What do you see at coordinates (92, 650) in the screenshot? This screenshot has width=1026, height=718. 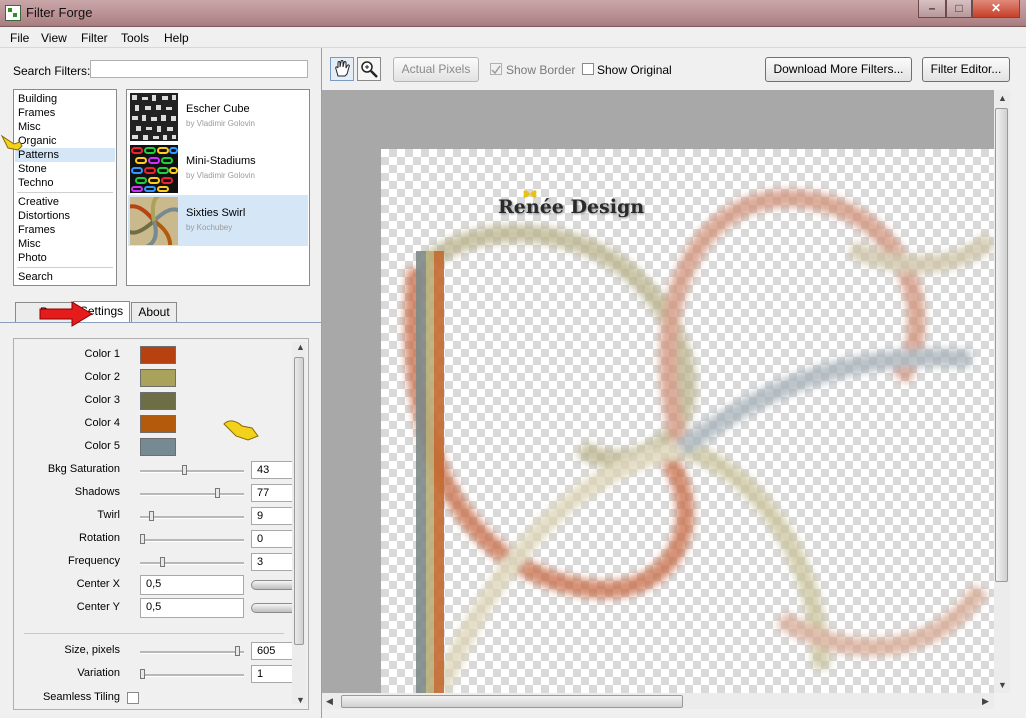 I see `size-label: Size, pixels` at bounding box center [92, 650].